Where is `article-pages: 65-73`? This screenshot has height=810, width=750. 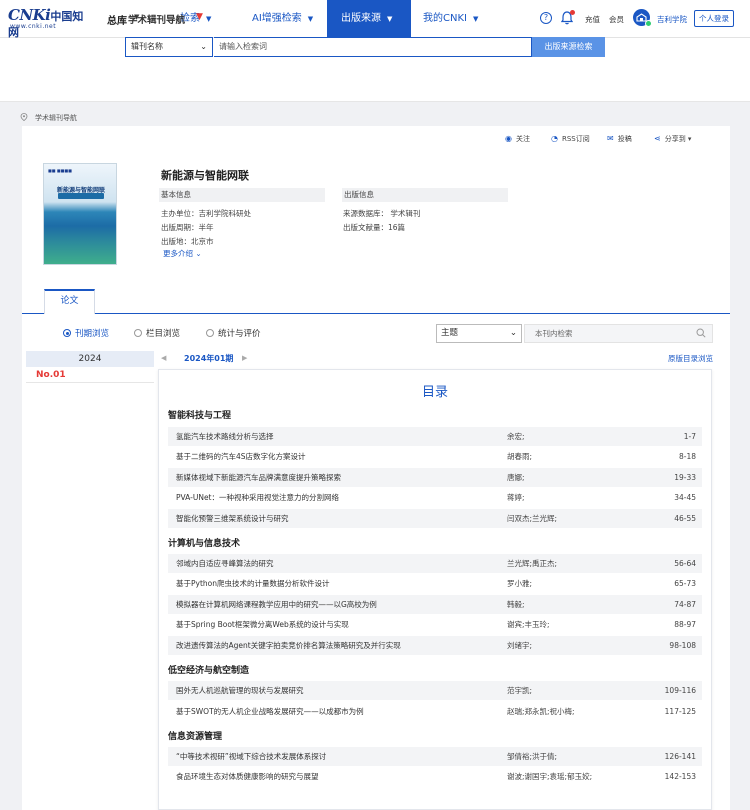
article-pages: 65-73 is located at coordinates (685, 583).